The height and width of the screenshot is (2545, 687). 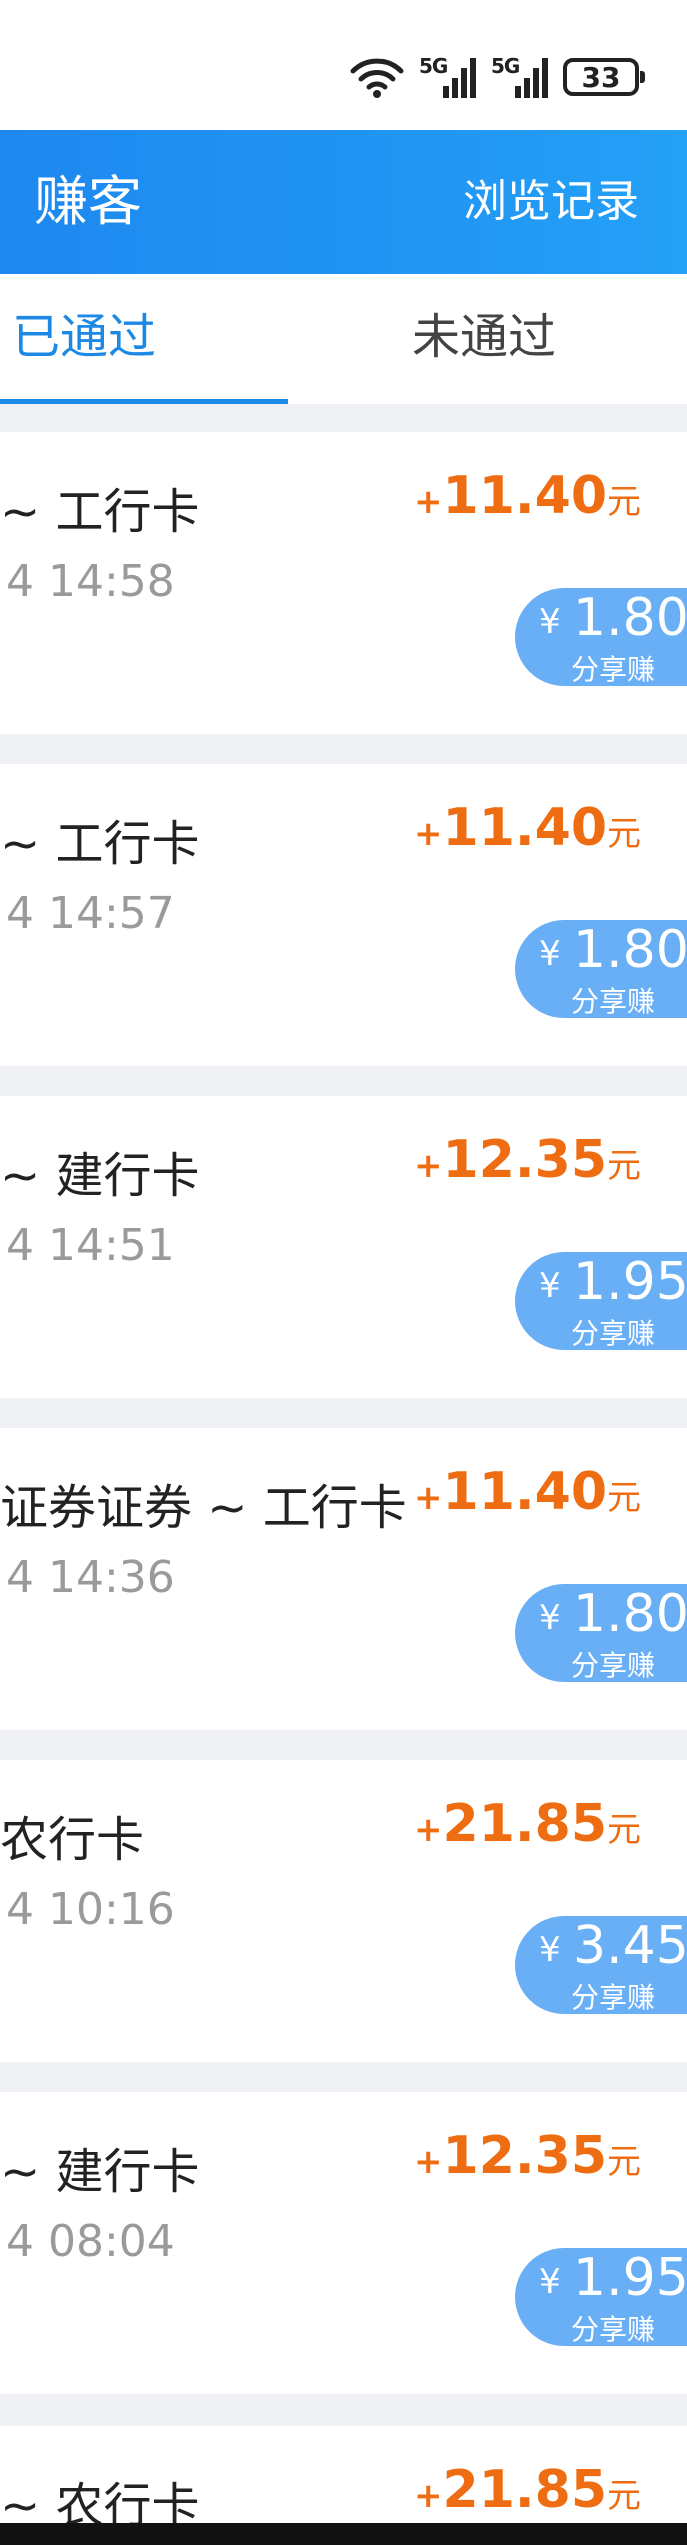 I want to click on list-item: 证券证券 ~ 工行卡 4 14:36 +11.40元 ¥ 1.80 分享赚, so click(x=343, y=1579).